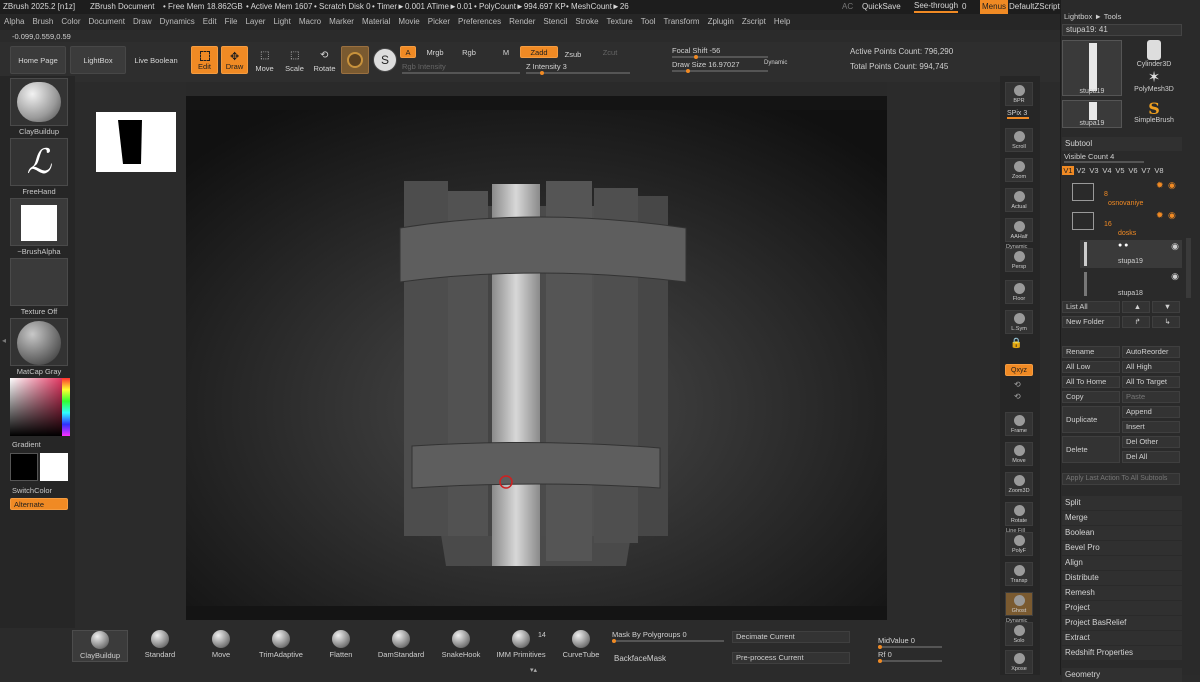 Image resolution: width=1200 pixels, height=682 pixels. I want to click on menu-dynamics: Dynamics, so click(177, 22).